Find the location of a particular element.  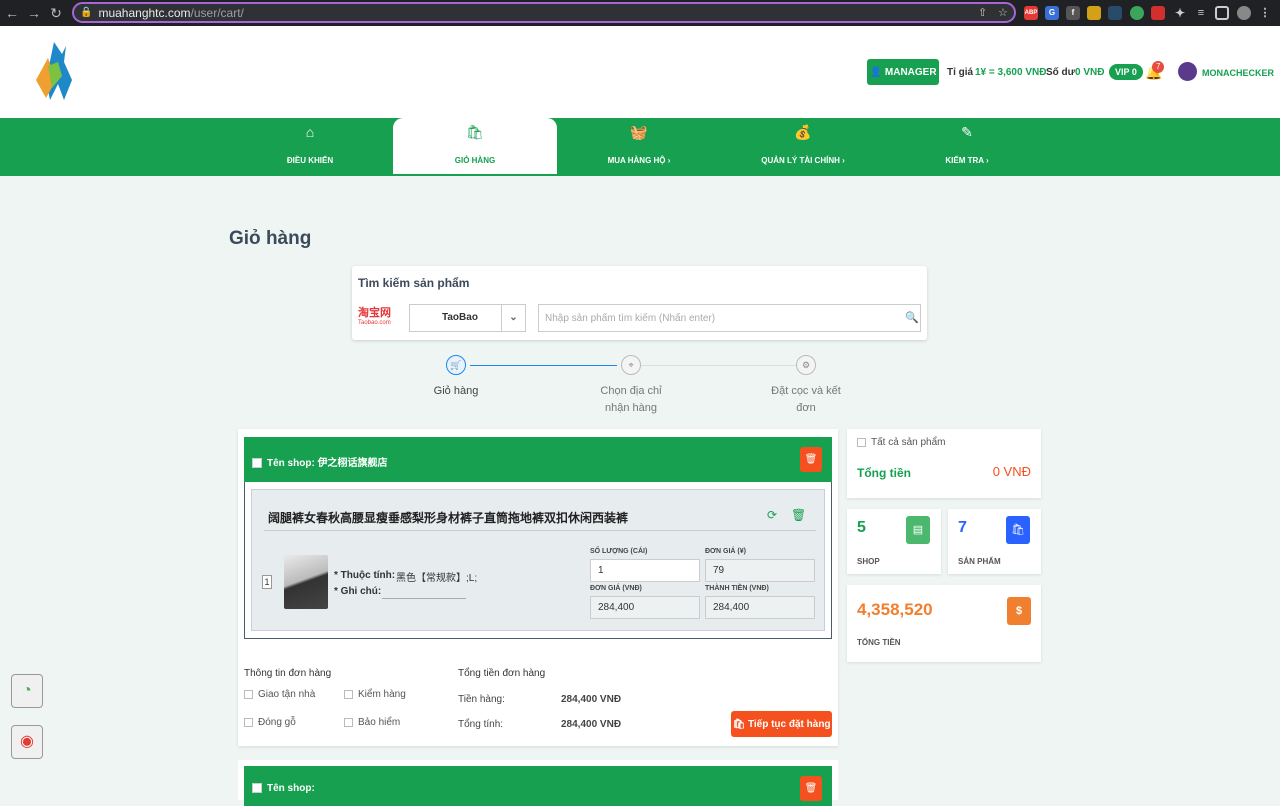

adblock-extension-icon: ABP is located at coordinates (1031, 13).